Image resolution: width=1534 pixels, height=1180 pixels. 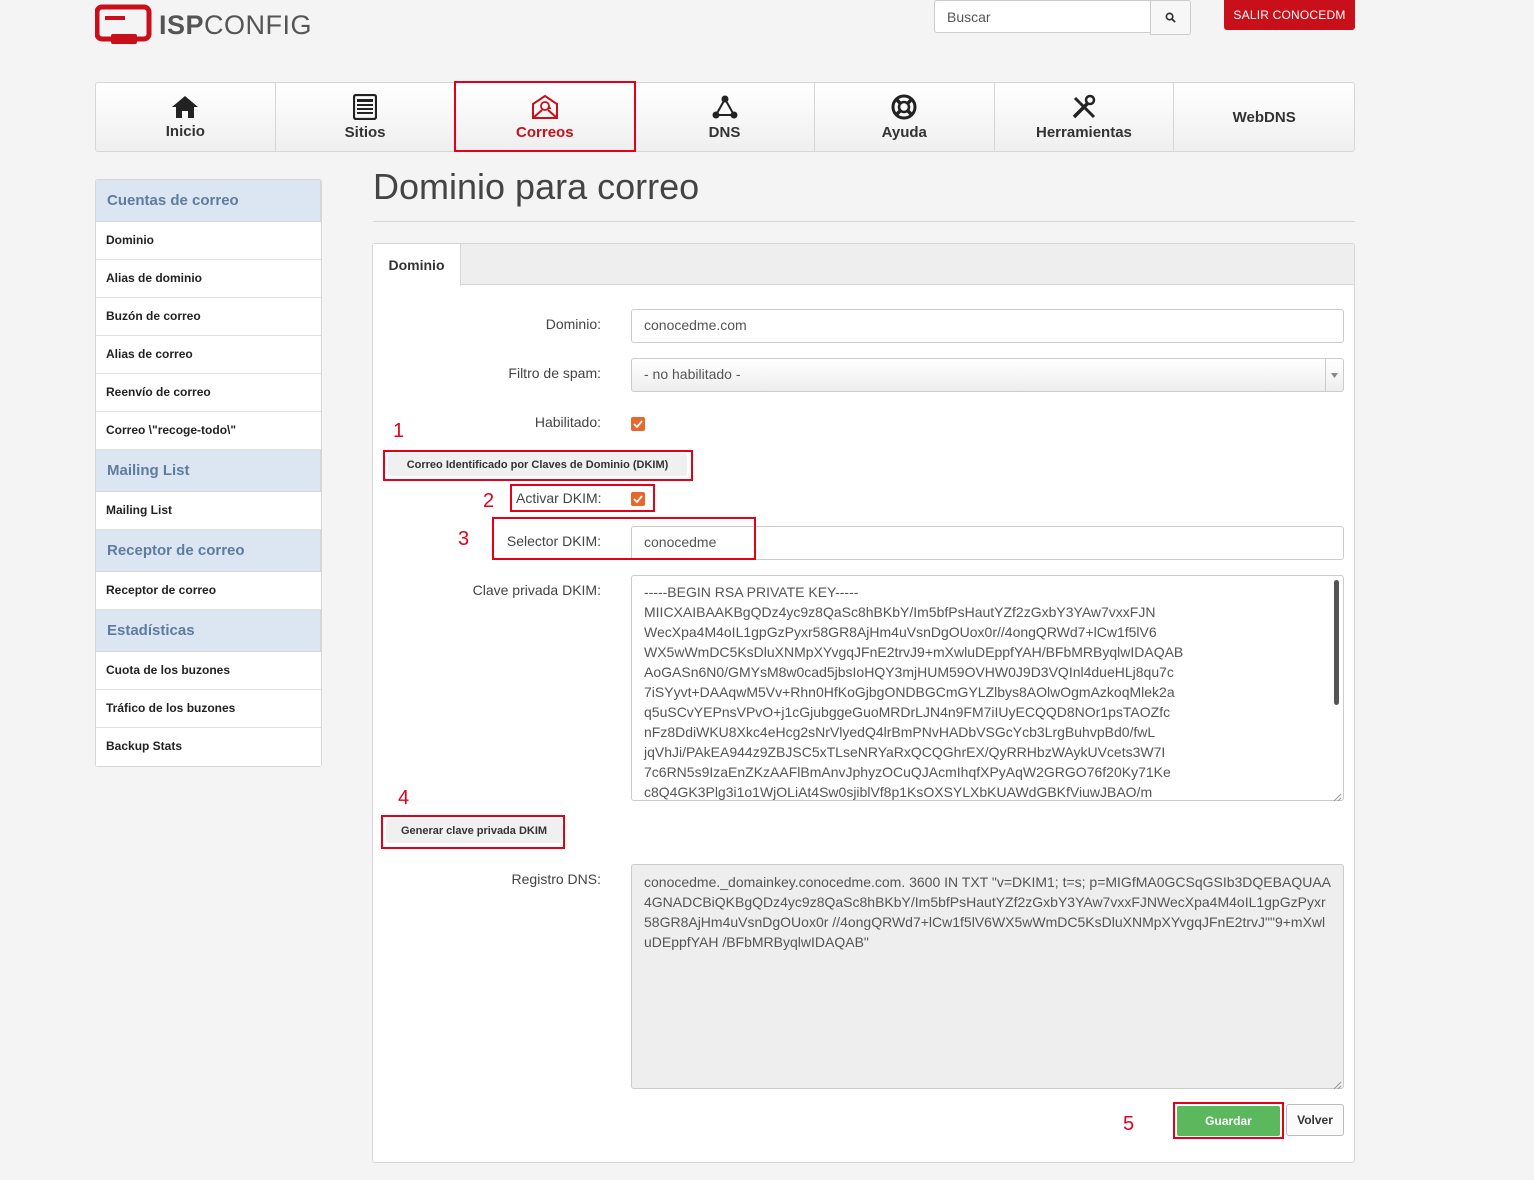 I want to click on annotation-marker-5: 5, so click(x=1129, y=1124).